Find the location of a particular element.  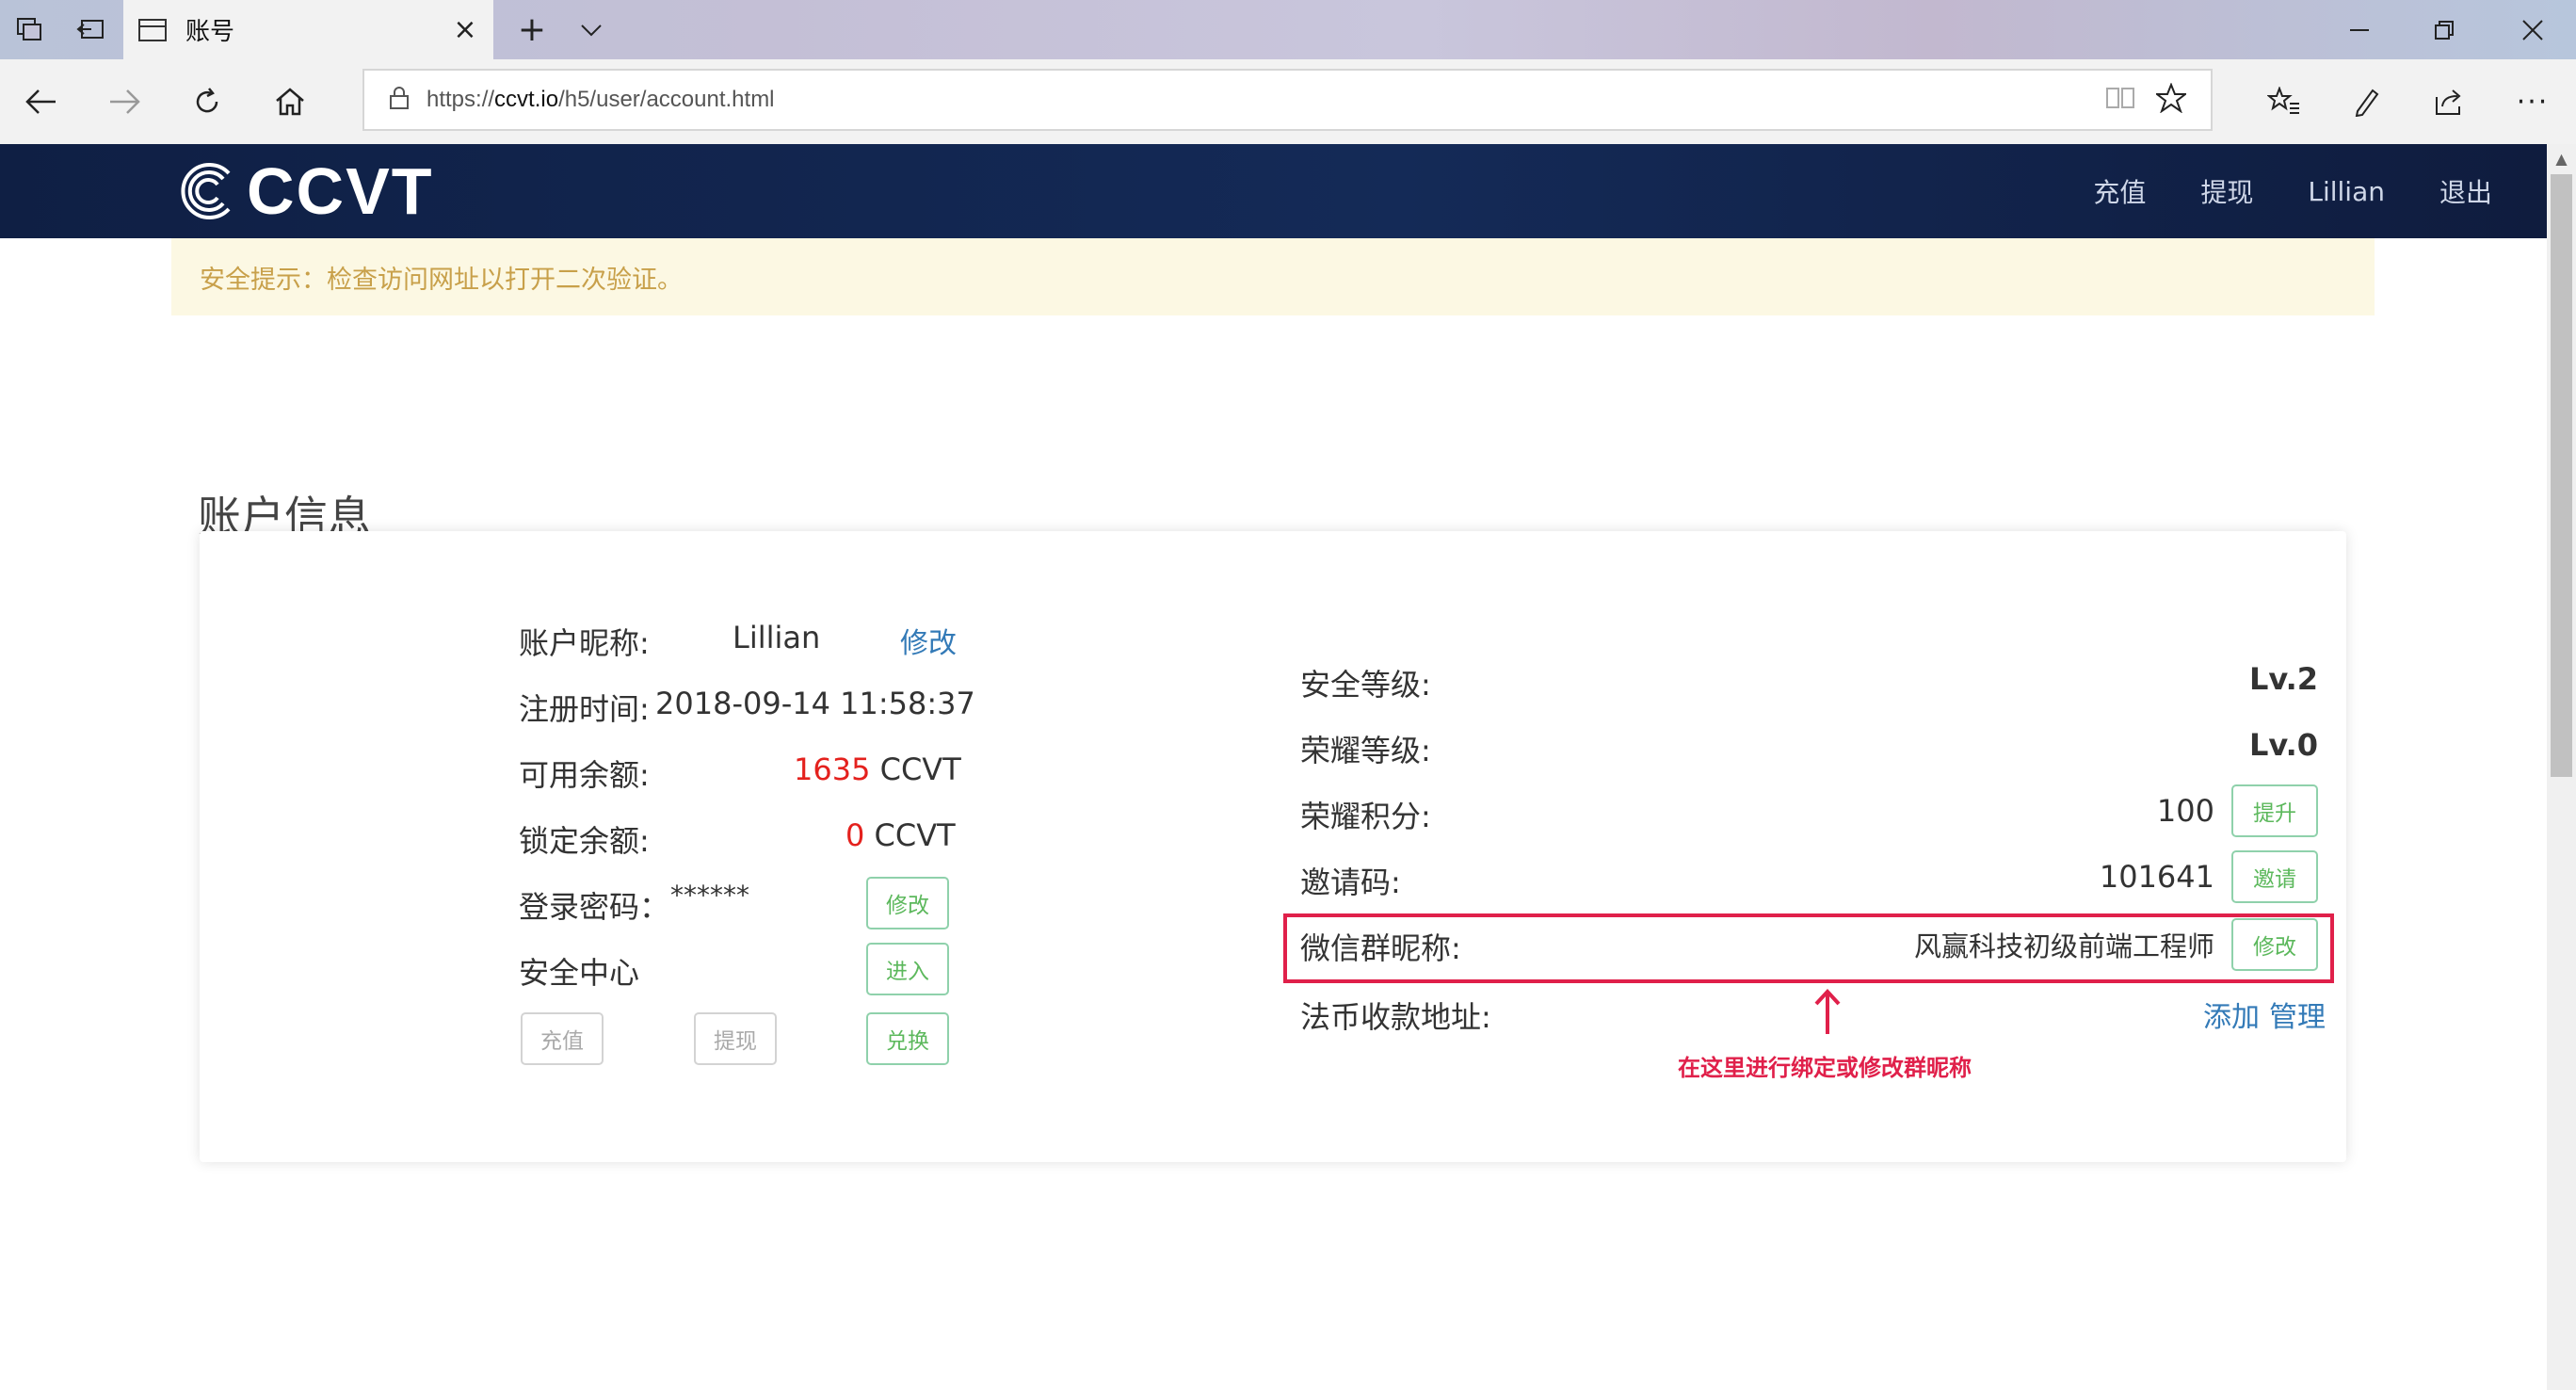

url-text: https://ccvt.io/h5/user/account.html is located at coordinates (601, 99).